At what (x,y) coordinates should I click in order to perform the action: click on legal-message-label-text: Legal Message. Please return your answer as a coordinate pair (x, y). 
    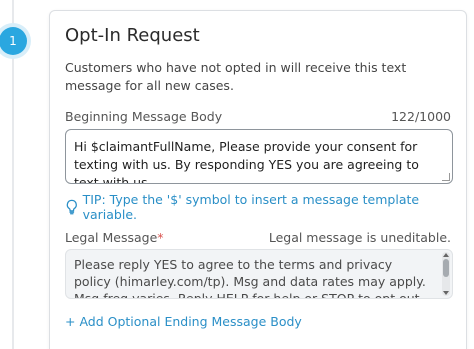
    Looking at the image, I should click on (111, 237).